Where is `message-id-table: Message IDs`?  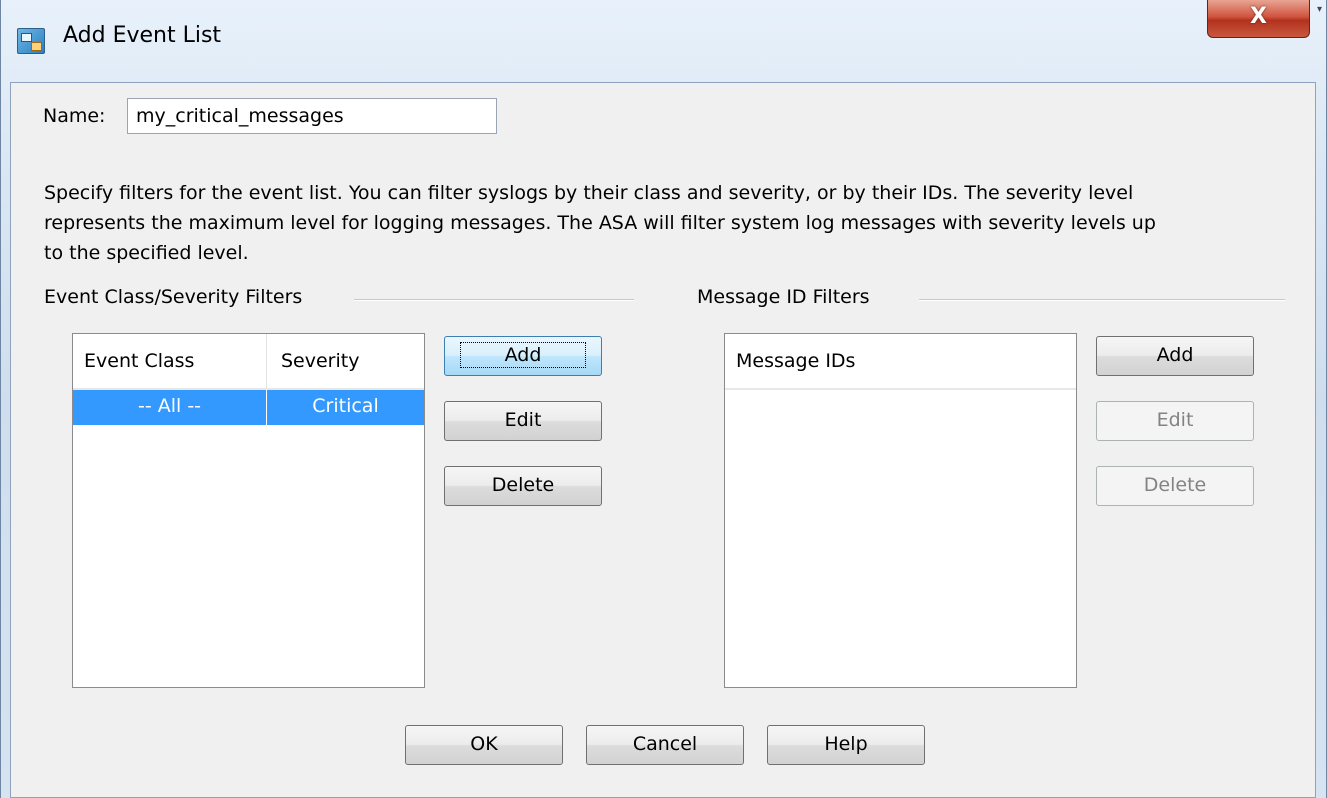
message-id-table: Message IDs is located at coordinates (900, 510).